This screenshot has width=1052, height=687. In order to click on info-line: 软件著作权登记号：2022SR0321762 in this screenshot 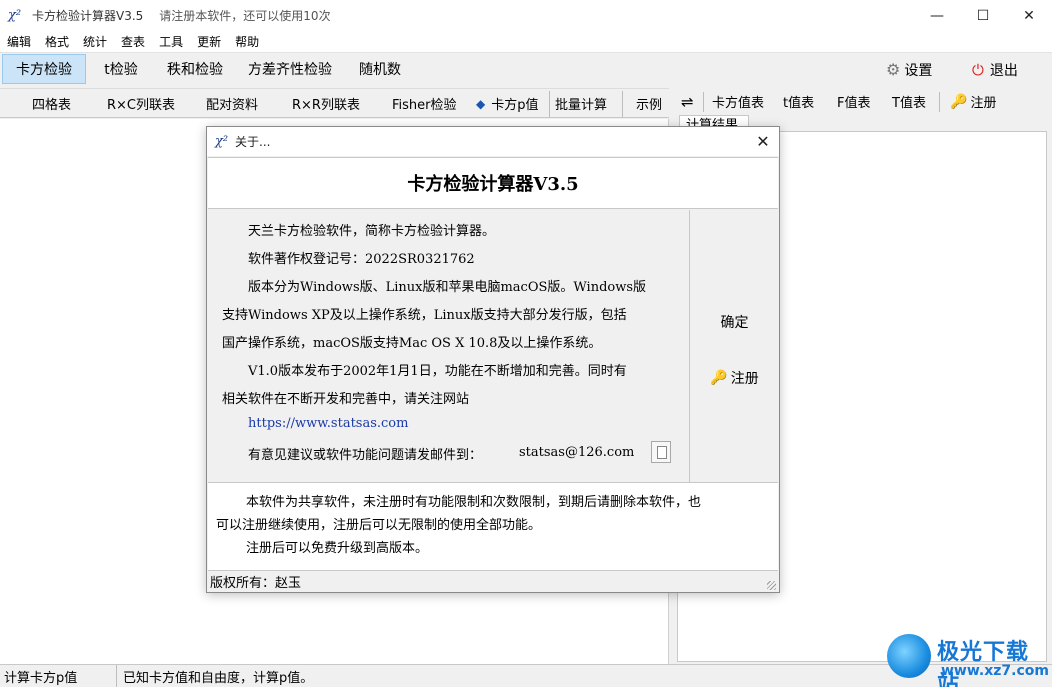, I will do `click(361, 259)`.